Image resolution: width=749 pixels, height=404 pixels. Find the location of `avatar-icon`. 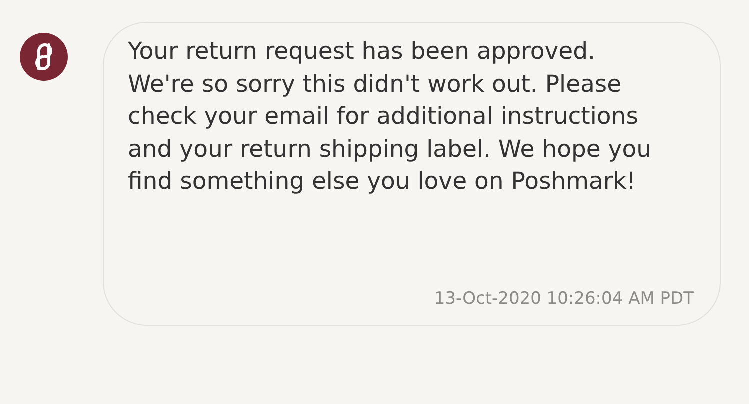

avatar-icon is located at coordinates (44, 57).